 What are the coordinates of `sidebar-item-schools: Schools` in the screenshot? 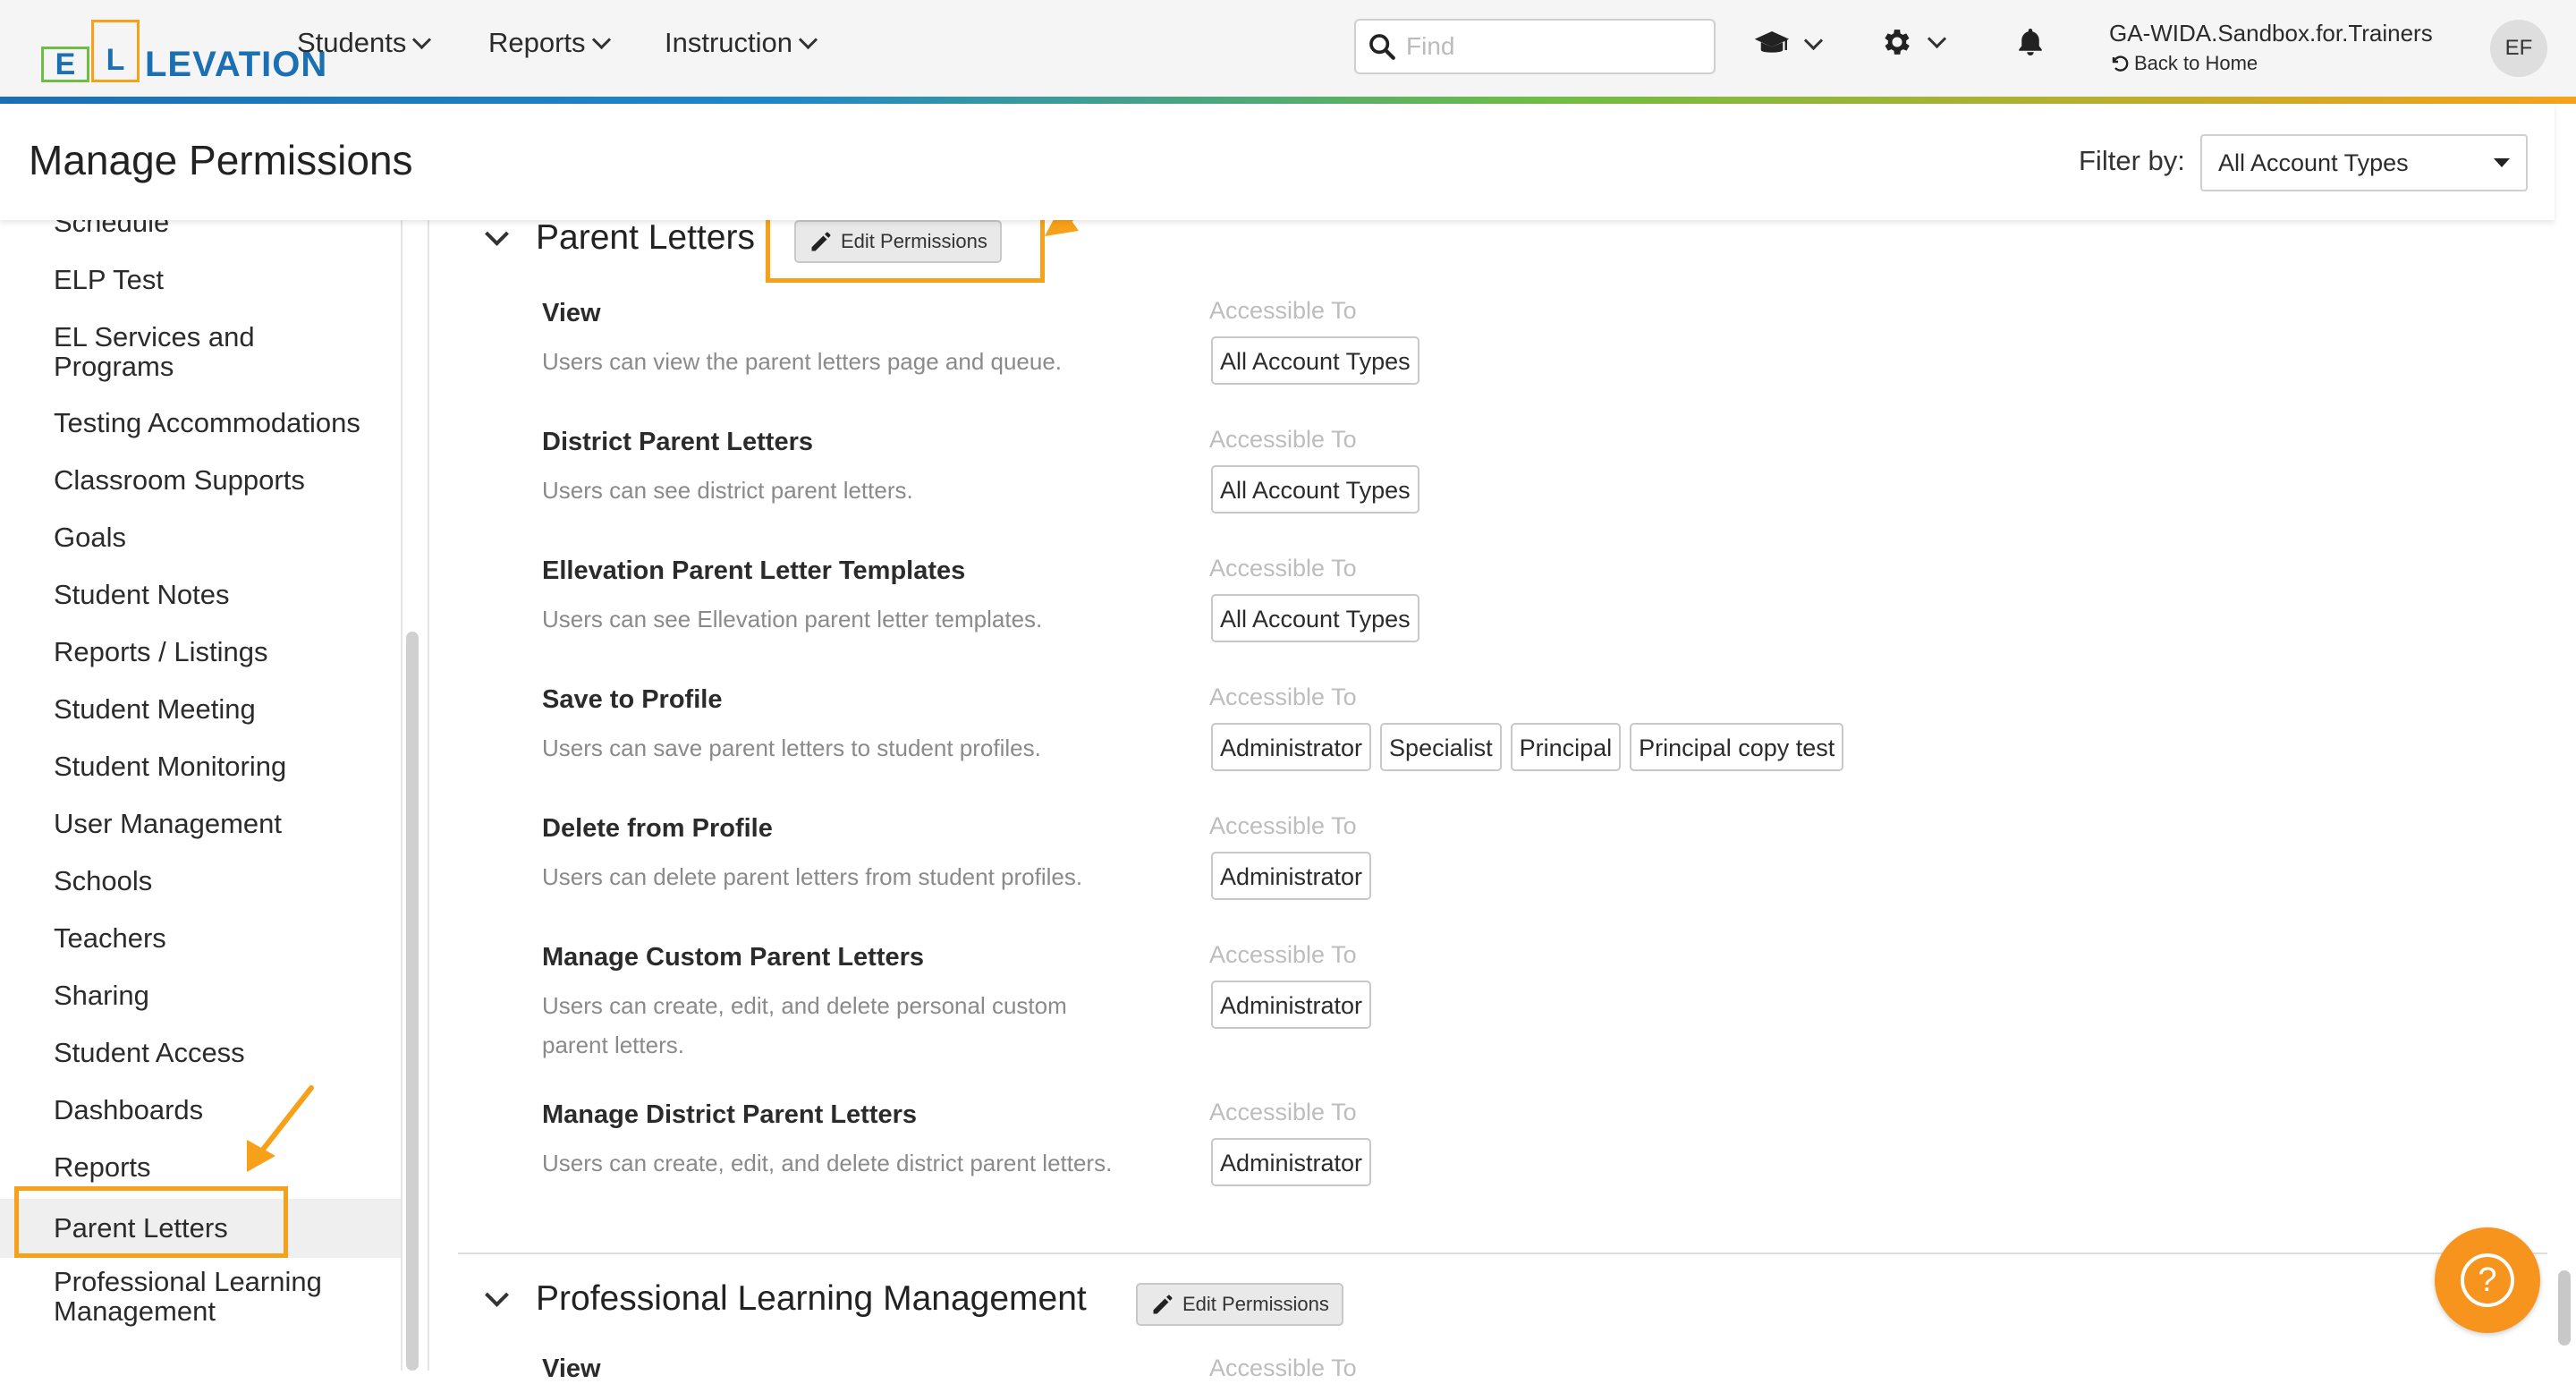 It's located at (200, 881).